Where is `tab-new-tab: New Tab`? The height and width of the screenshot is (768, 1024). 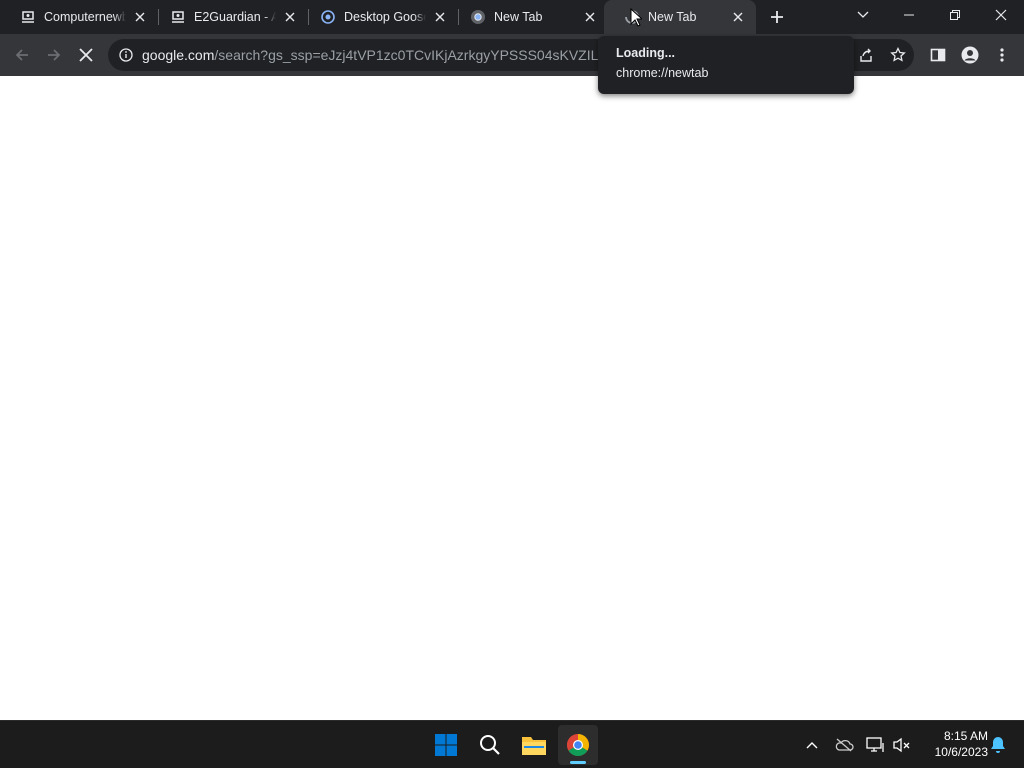
tab-new-tab: New Tab is located at coordinates (529, 17).